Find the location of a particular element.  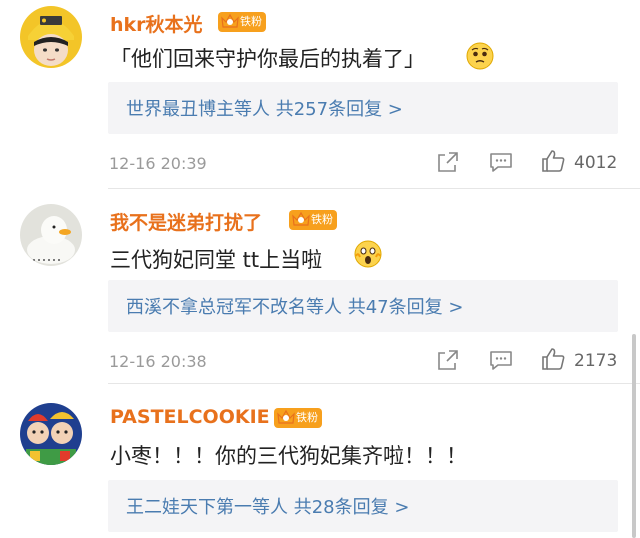

replies-link: 王二娃天下第一等人 共28条回复 > is located at coordinates (267, 506).